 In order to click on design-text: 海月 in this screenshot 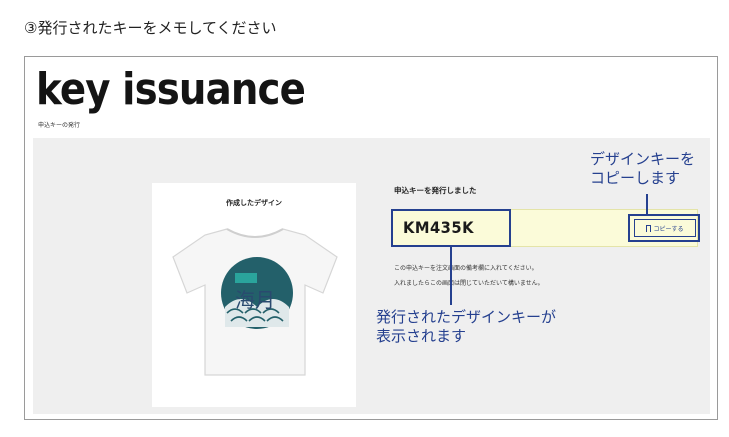, I will do `click(255, 300)`.